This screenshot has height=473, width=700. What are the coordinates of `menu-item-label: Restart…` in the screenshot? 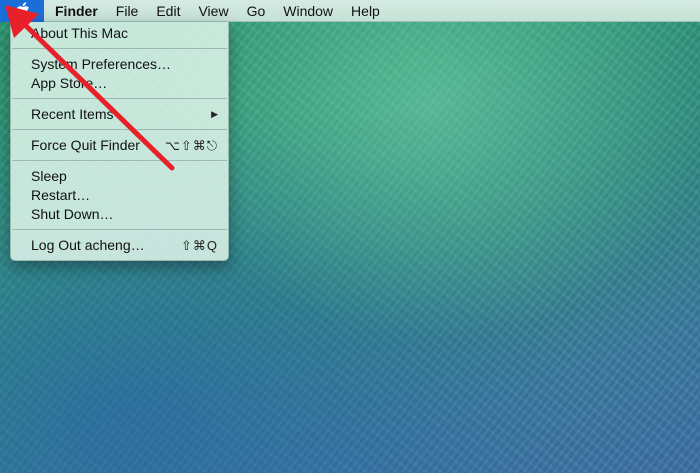 It's located at (61, 195).